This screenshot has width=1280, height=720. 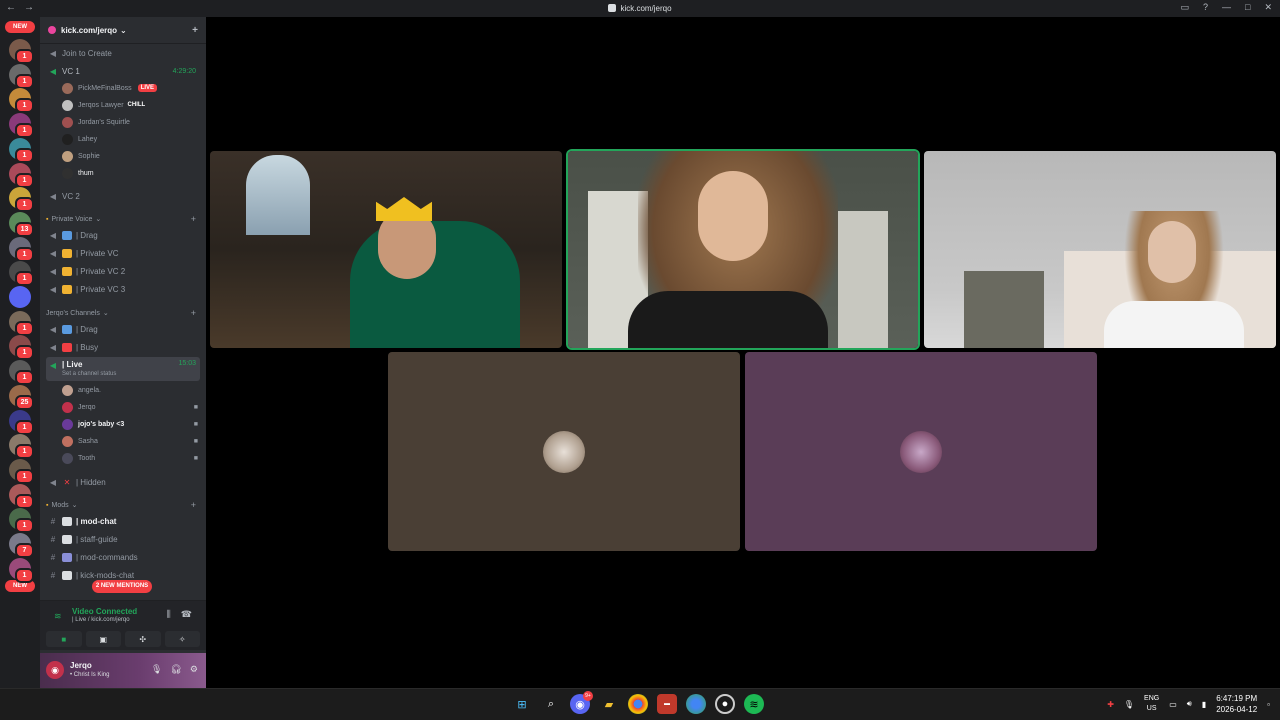 What do you see at coordinates (123, 521) in the screenshot?
I see `channel-item: # | mod-chat` at bounding box center [123, 521].